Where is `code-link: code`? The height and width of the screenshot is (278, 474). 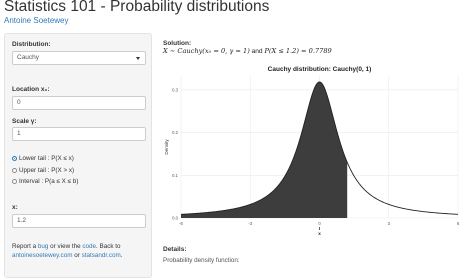
code-link: code is located at coordinates (89, 246).